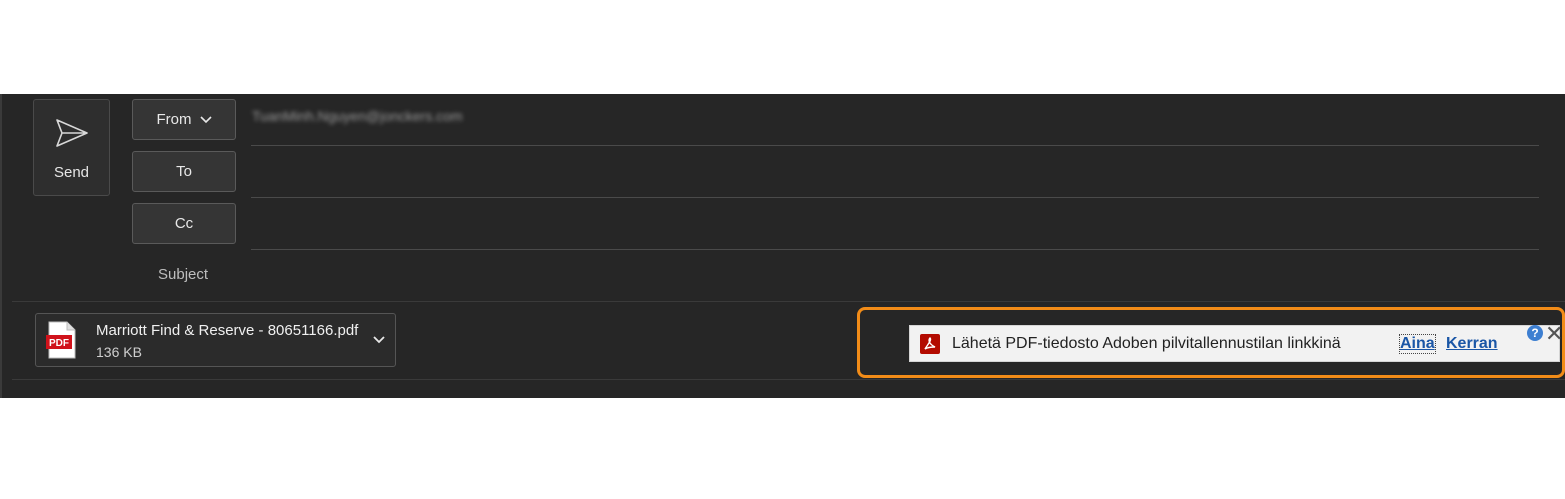 This screenshot has height=499, width=1565. I want to click on cc-button: Cc, so click(184, 223).